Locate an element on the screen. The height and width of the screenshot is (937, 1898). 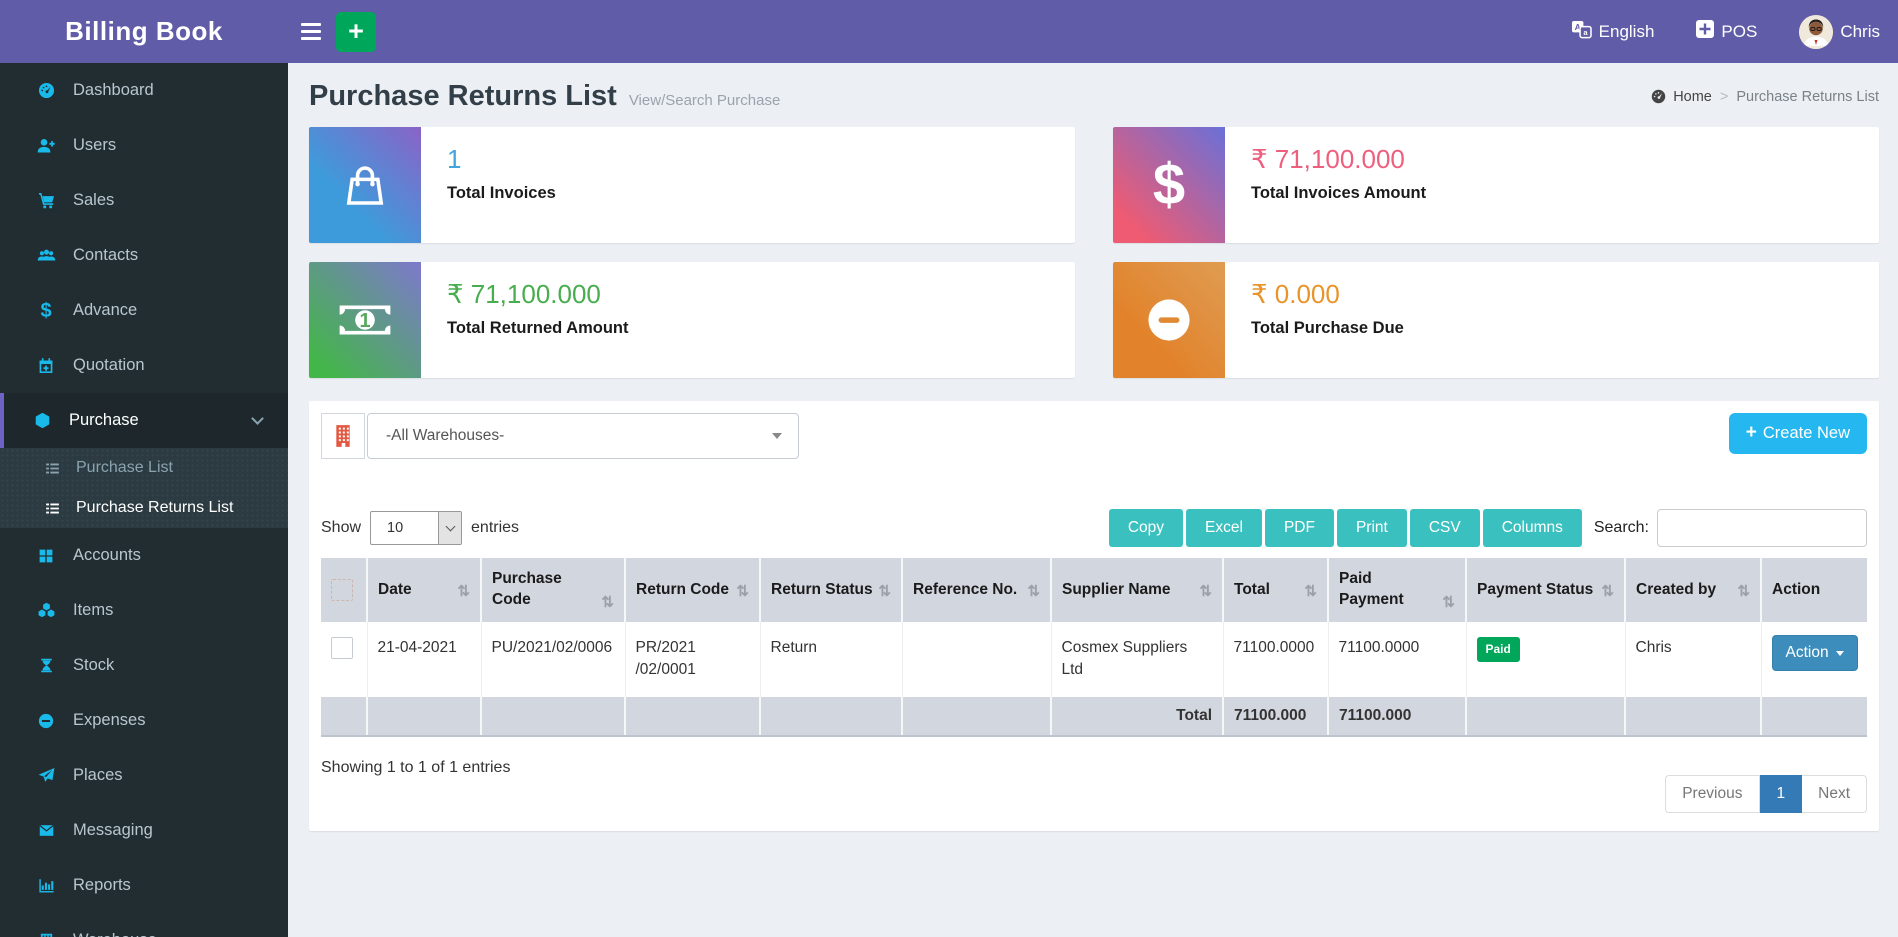
warehouse-select: -All Warehouses- is located at coordinates (583, 436).